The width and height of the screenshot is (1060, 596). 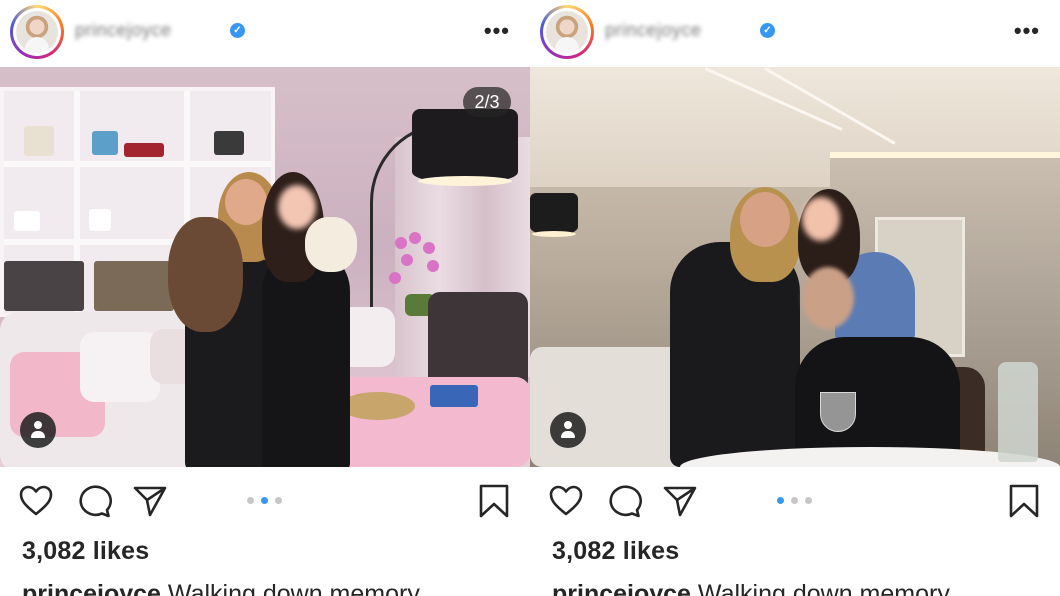 I want to click on photo-sofa, so click(x=610, y=407).